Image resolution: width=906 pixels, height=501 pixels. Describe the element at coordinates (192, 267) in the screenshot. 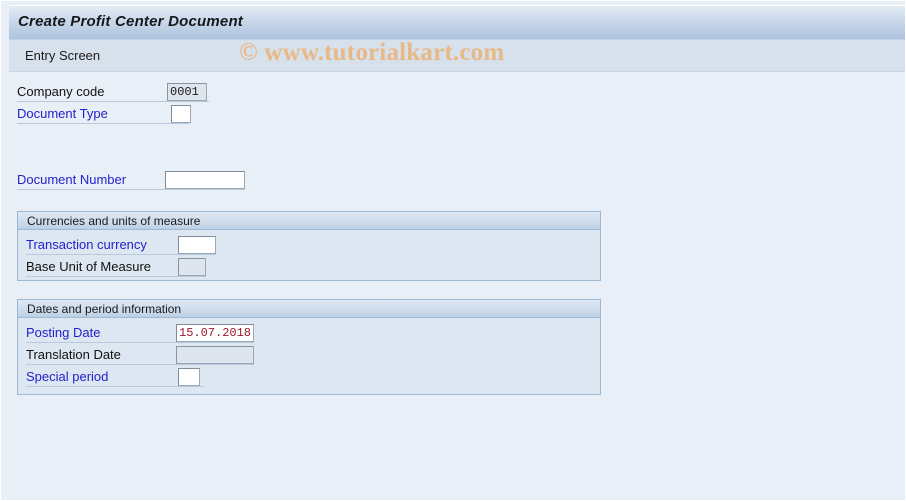

I see `input-base-unit-of-measure` at that location.